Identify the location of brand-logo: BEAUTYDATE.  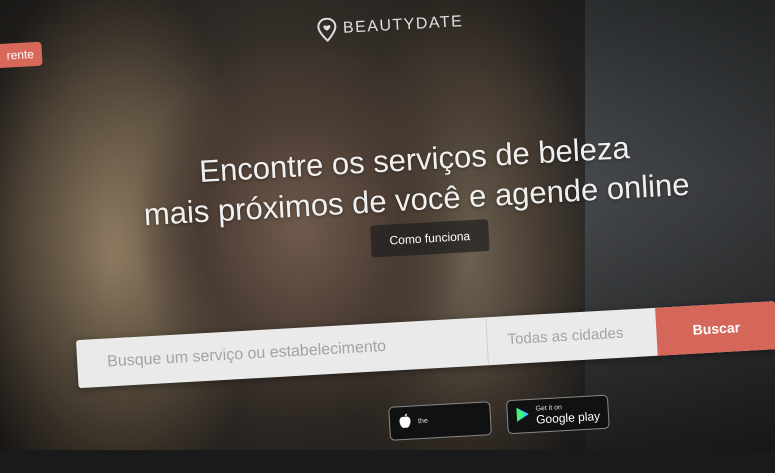
(390, 26).